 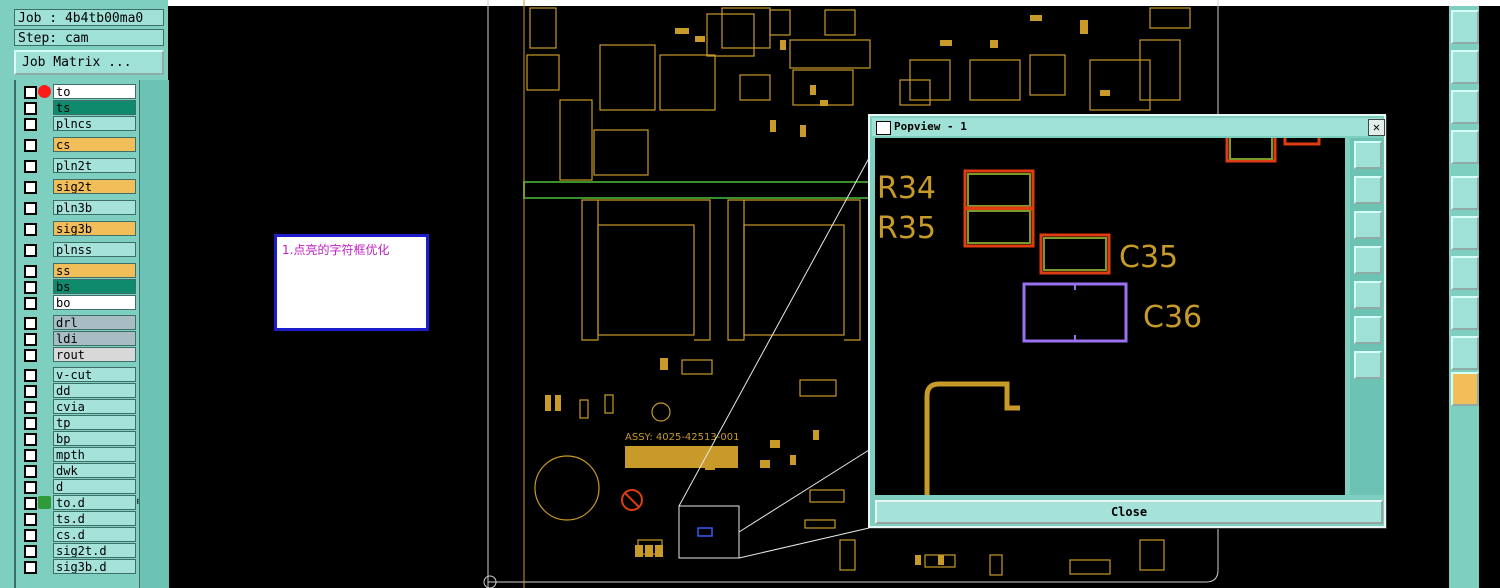 I want to click on layer-name: pln3b, so click(x=94, y=207).